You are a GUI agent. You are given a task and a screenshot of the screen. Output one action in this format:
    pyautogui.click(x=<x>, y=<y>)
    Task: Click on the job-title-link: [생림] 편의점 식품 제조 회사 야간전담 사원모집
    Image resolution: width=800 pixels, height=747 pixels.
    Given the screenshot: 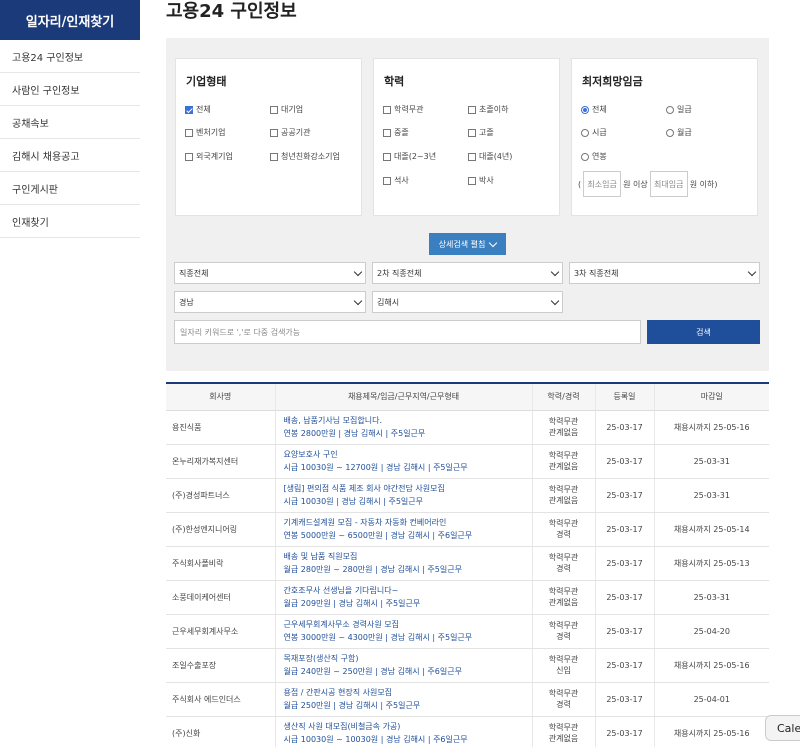 What is the action you would take?
    pyautogui.click(x=408, y=488)
    